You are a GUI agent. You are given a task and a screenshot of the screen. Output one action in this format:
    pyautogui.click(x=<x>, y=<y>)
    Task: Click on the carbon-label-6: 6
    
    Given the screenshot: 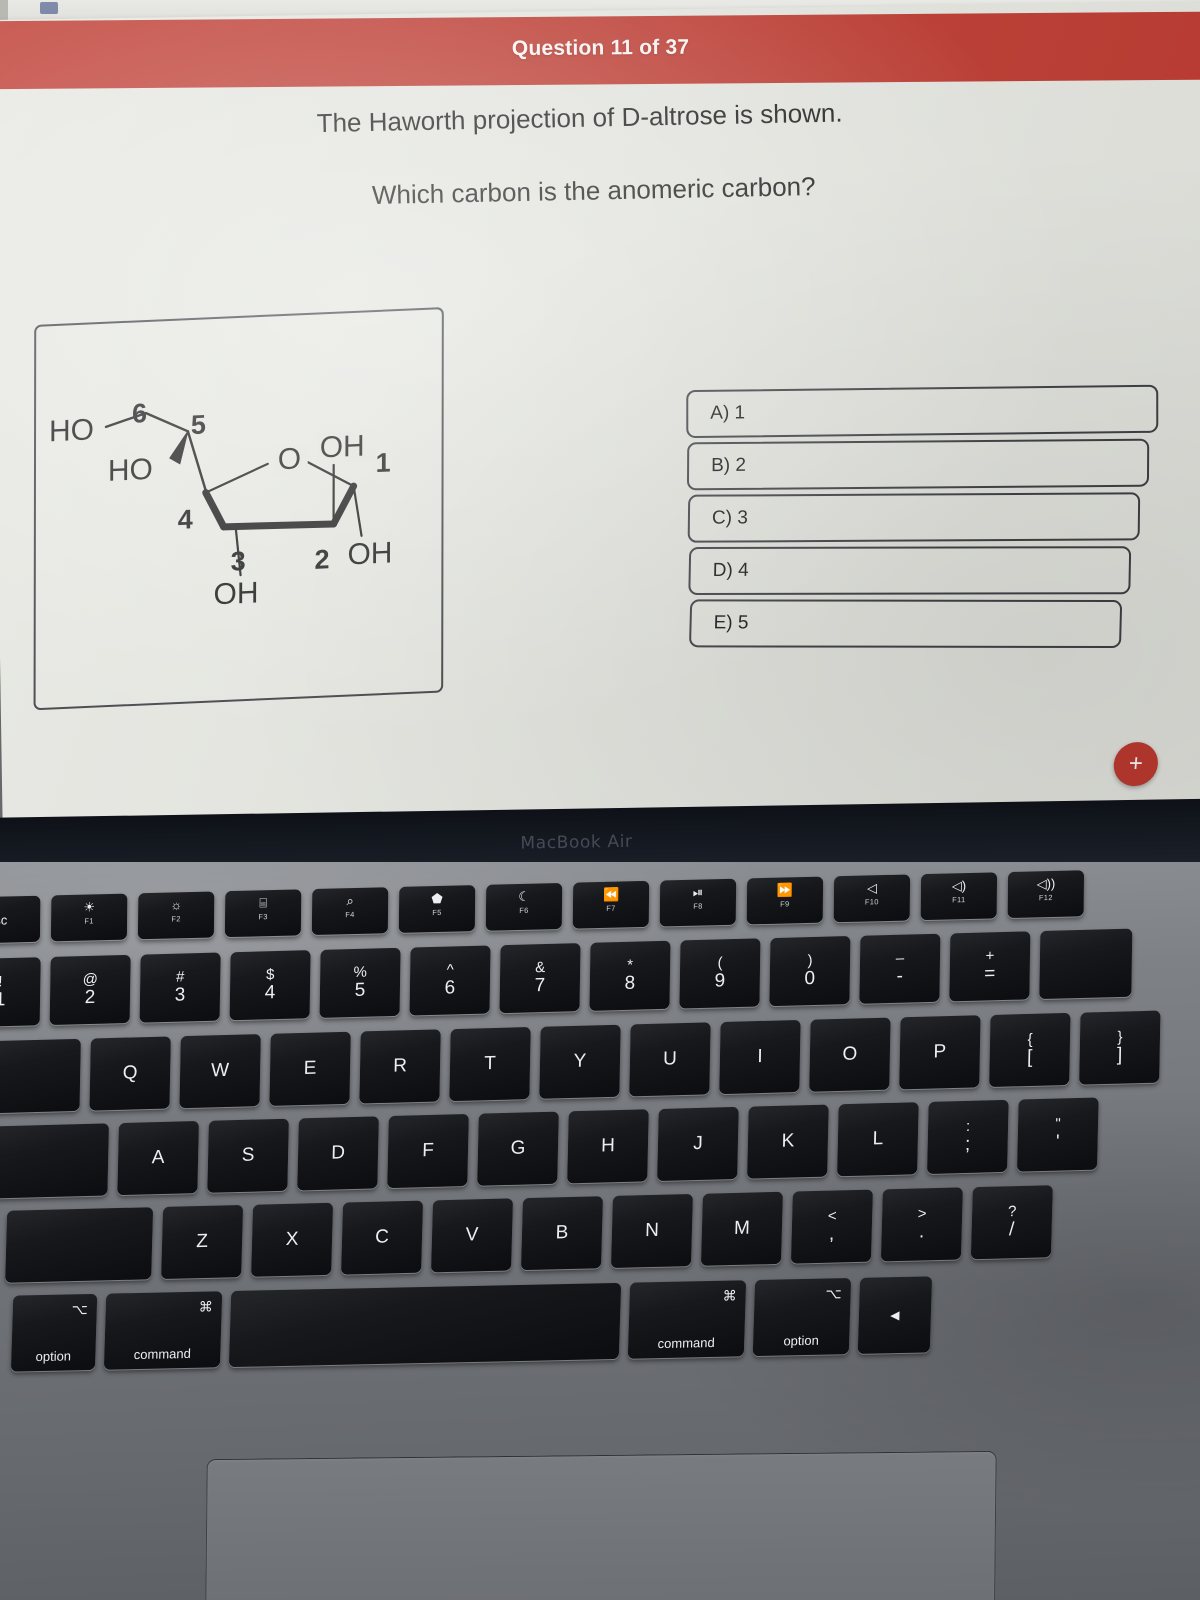 What is the action you would take?
    pyautogui.click(x=139, y=413)
    